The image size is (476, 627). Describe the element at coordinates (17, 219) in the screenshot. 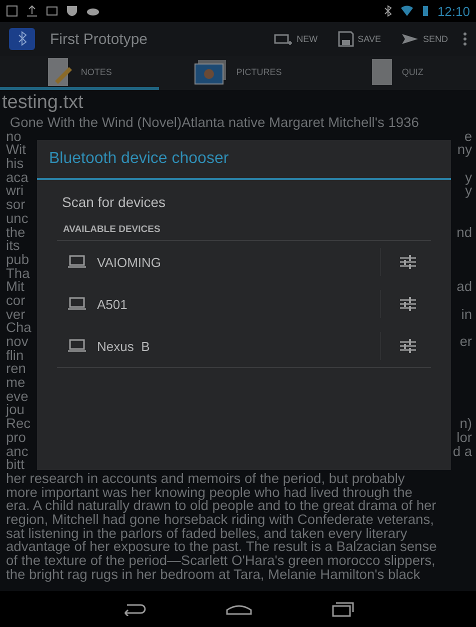

I see `text-fragment: unc` at that location.